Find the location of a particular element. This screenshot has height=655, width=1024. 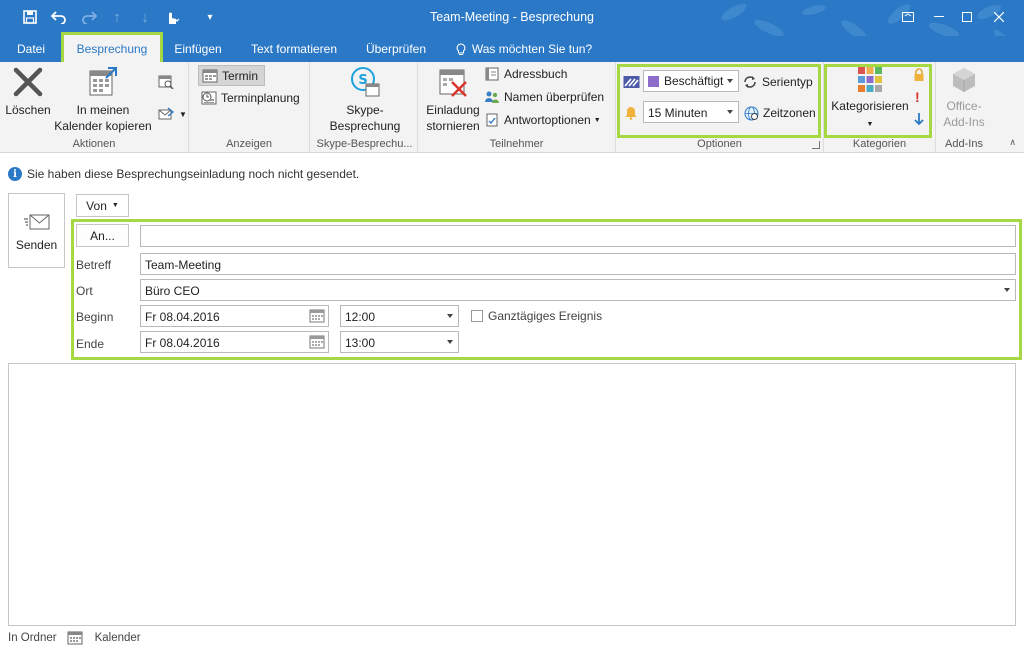

close-icon is located at coordinates (999, 17).